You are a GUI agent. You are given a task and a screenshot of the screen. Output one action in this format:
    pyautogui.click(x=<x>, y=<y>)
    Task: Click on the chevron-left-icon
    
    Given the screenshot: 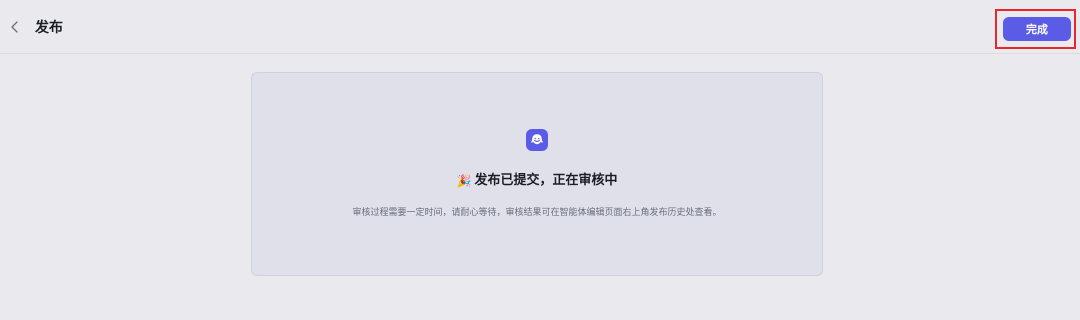 What is the action you would take?
    pyautogui.click(x=14, y=27)
    